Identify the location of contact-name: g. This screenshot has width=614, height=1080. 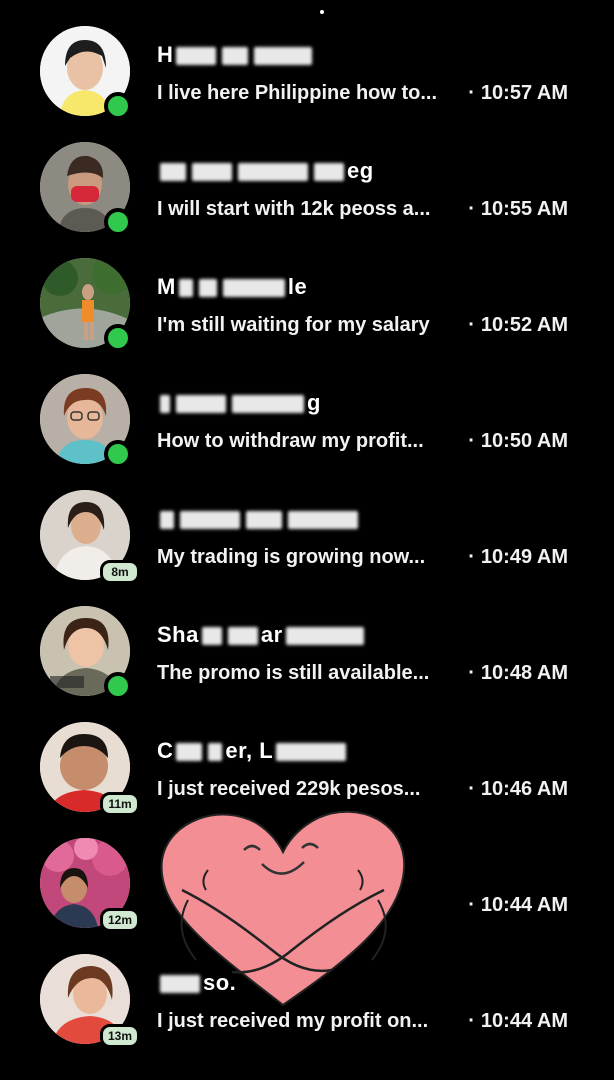
(239, 403).